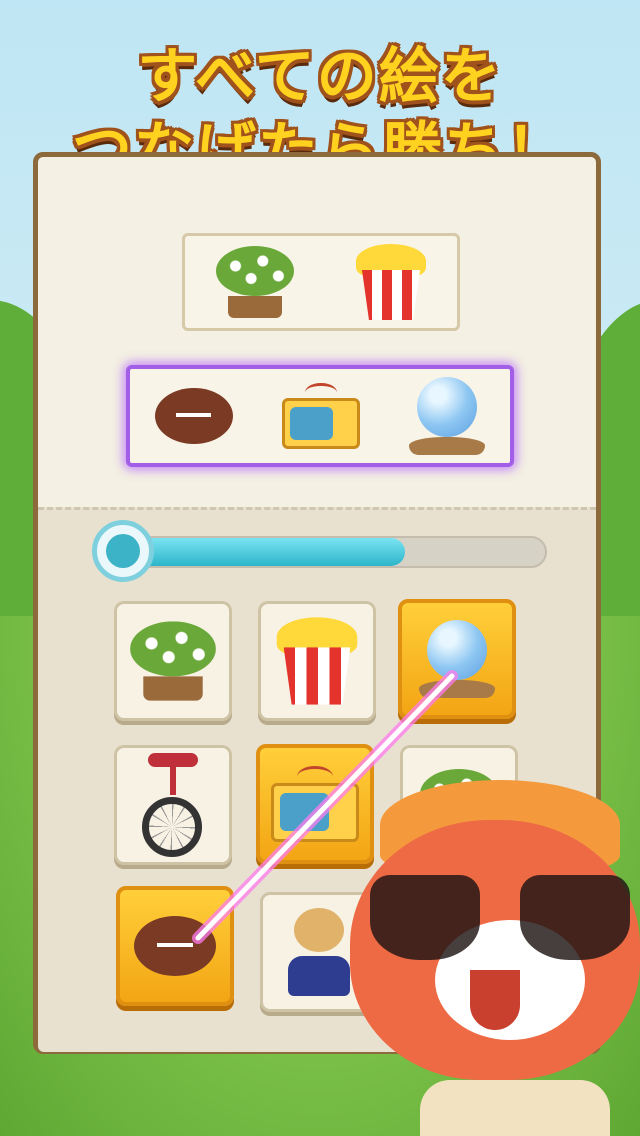 The width and height of the screenshot is (640, 1136). I want to click on sunglasses-left-lens, so click(425, 917).